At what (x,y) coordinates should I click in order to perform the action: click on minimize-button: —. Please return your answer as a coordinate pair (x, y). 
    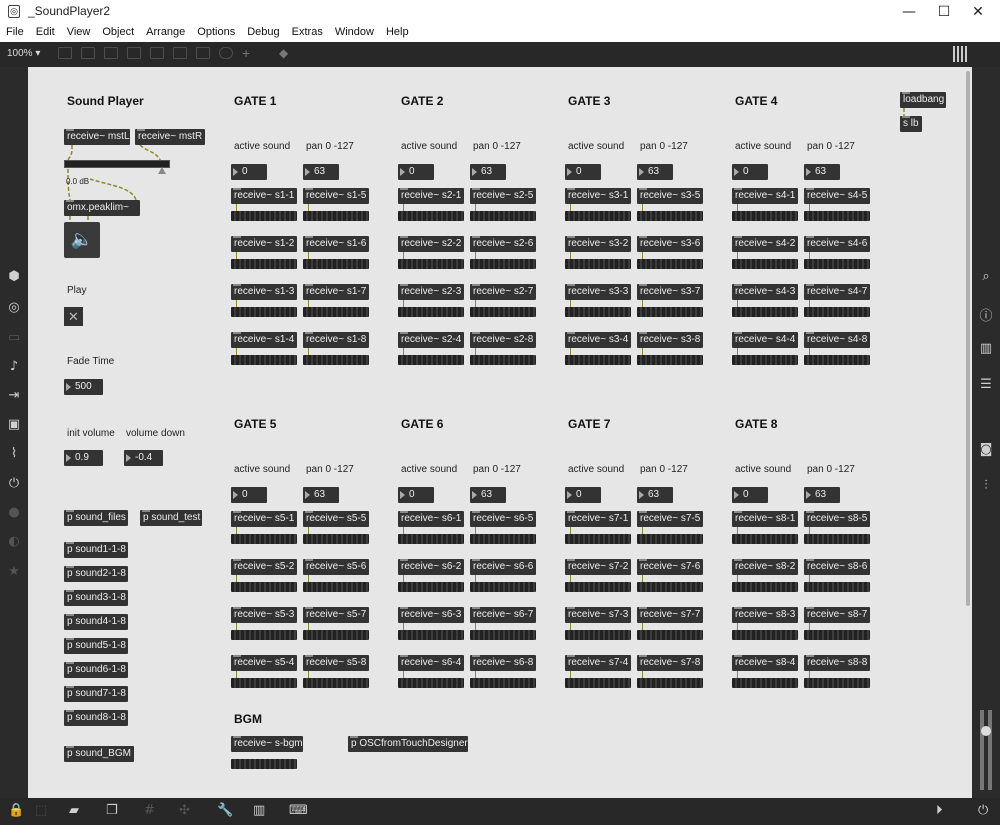
    Looking at the image, I should click on (909, 12).